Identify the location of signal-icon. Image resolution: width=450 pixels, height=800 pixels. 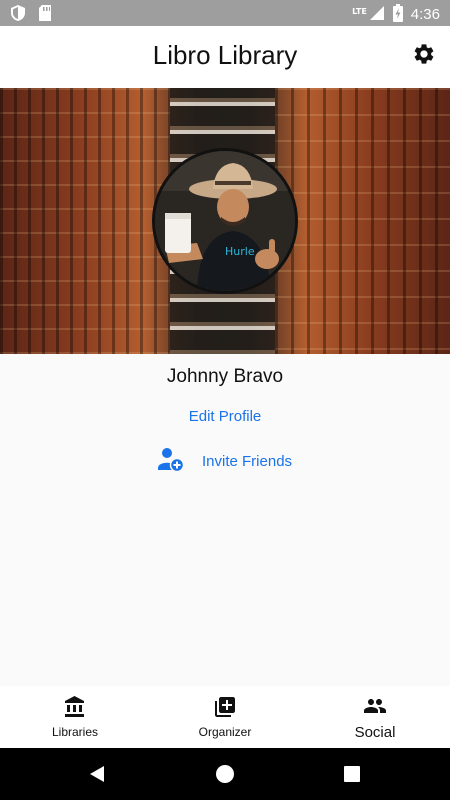
(377, 15).